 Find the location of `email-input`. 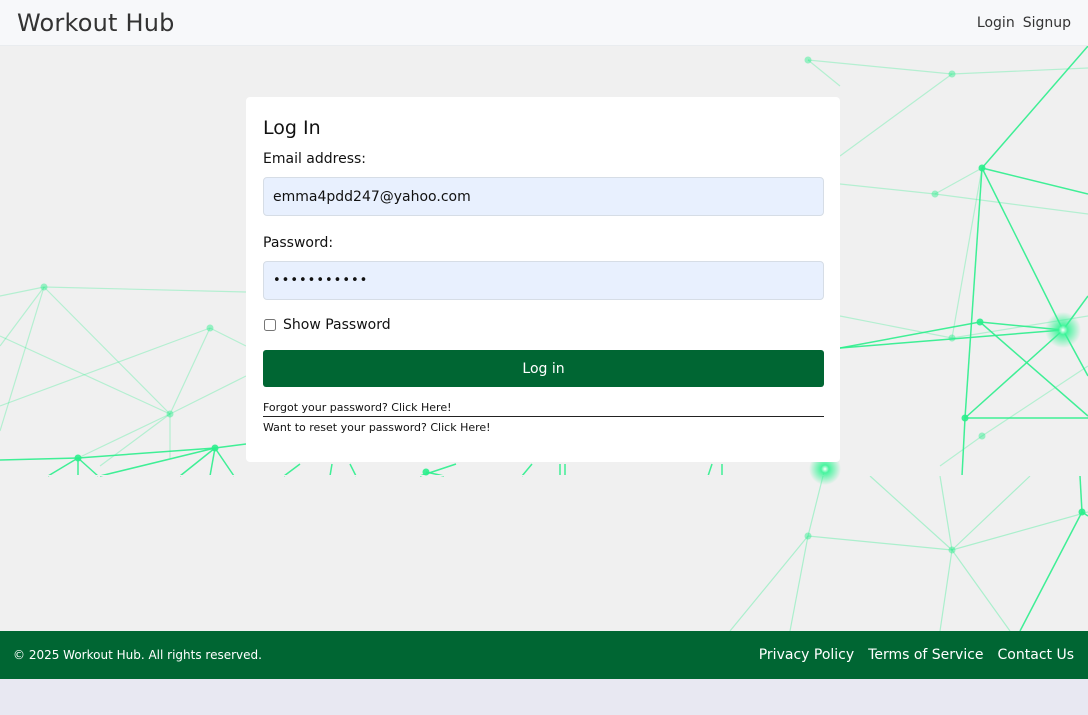

email-input is located at coordinates (543, 196).